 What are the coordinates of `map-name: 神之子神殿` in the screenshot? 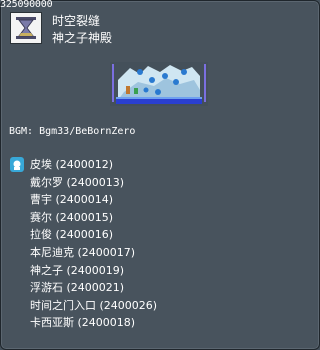 It's located at (82, 38).